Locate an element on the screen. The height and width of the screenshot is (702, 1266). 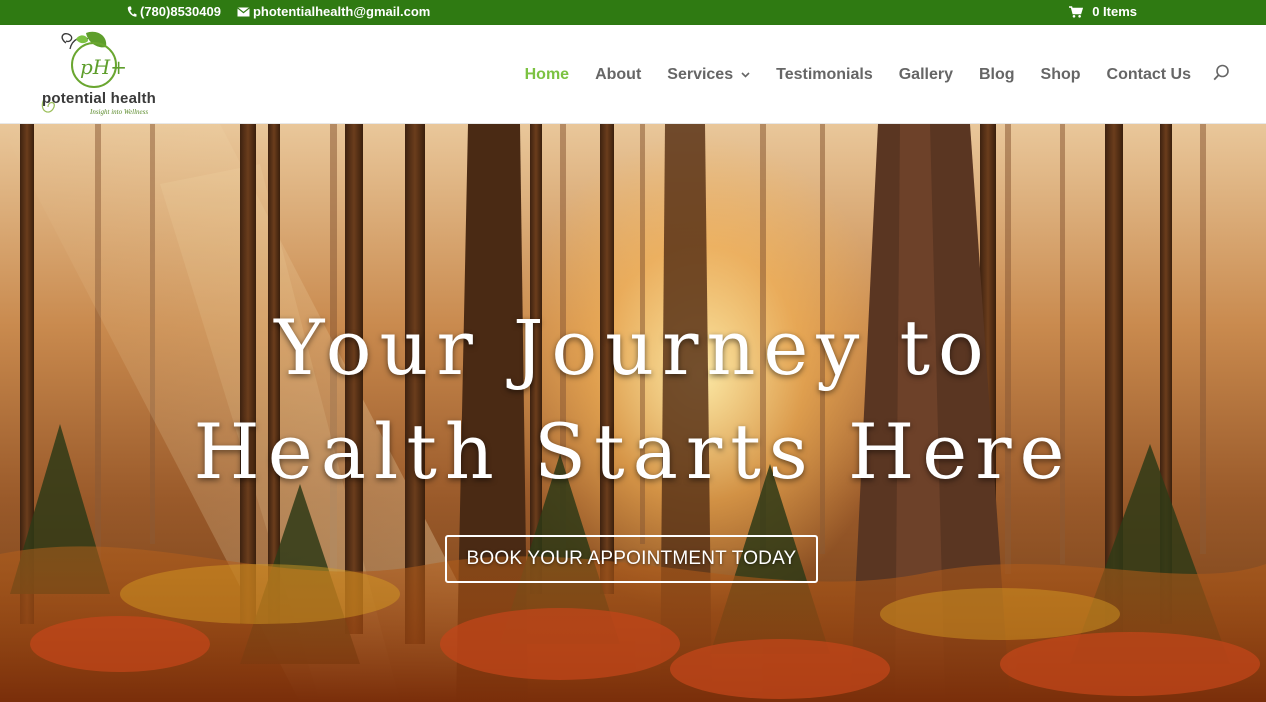
phone-number: (780)8530409 is located at coordinates (180, 11).